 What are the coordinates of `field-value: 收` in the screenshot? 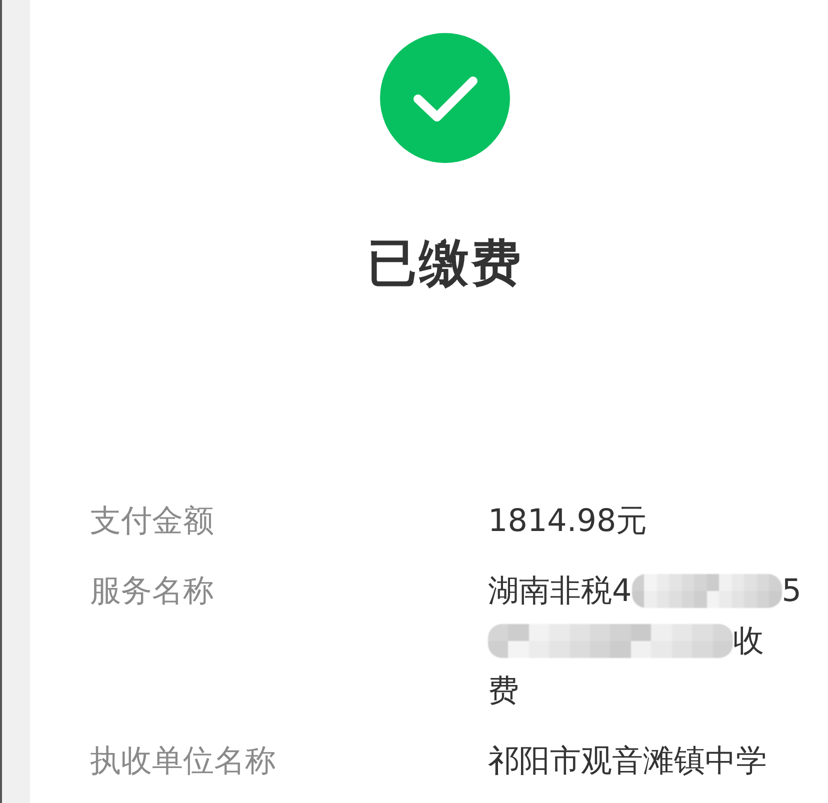 It's located at (748, 641).